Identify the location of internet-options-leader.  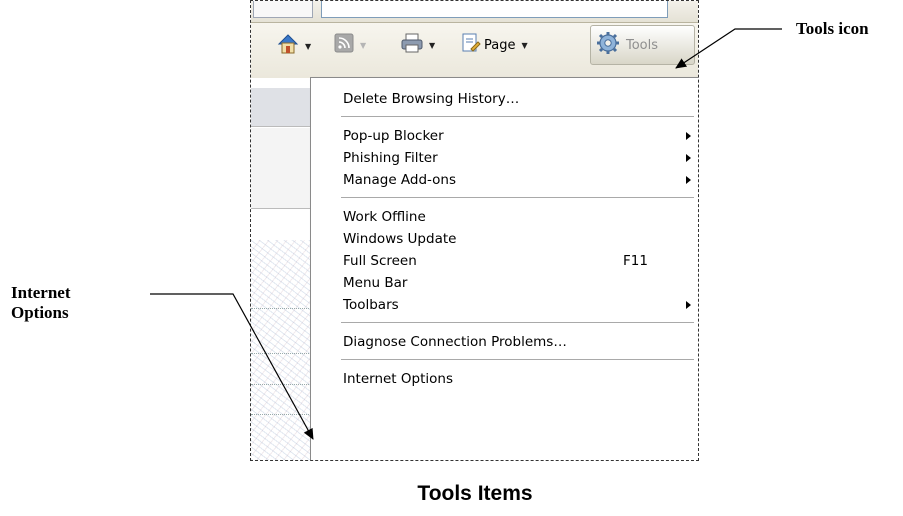
(232, 366).